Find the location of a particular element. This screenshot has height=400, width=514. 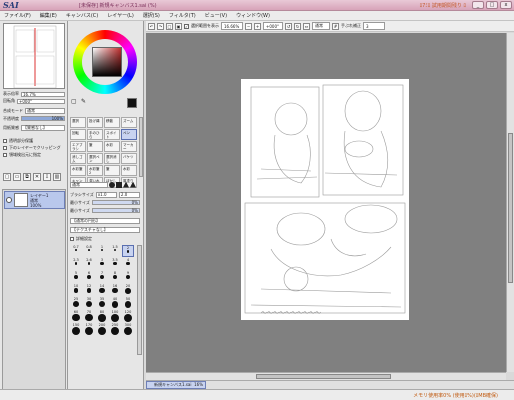

tool-button: 水彩筆 is located at coordinates (78, 170).